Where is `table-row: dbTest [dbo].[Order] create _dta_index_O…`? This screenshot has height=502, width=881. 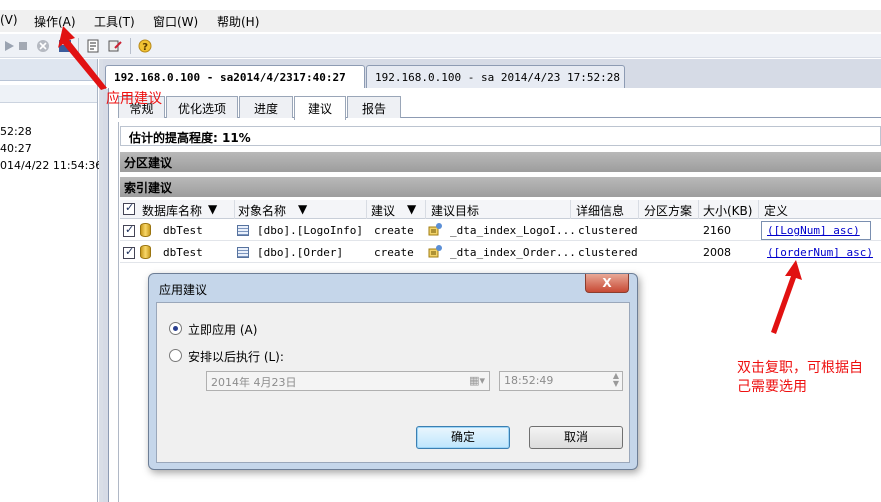
table-row: dbTest [dbo].[Order] create _dta_index_O… is located at coordinates (500, 252).